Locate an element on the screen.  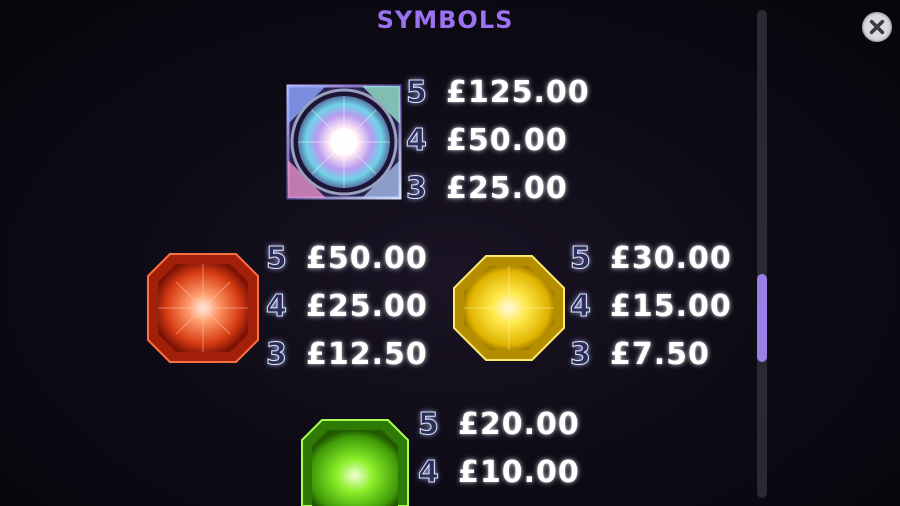
payout: £7.50 is located at coordinates (660, 354).